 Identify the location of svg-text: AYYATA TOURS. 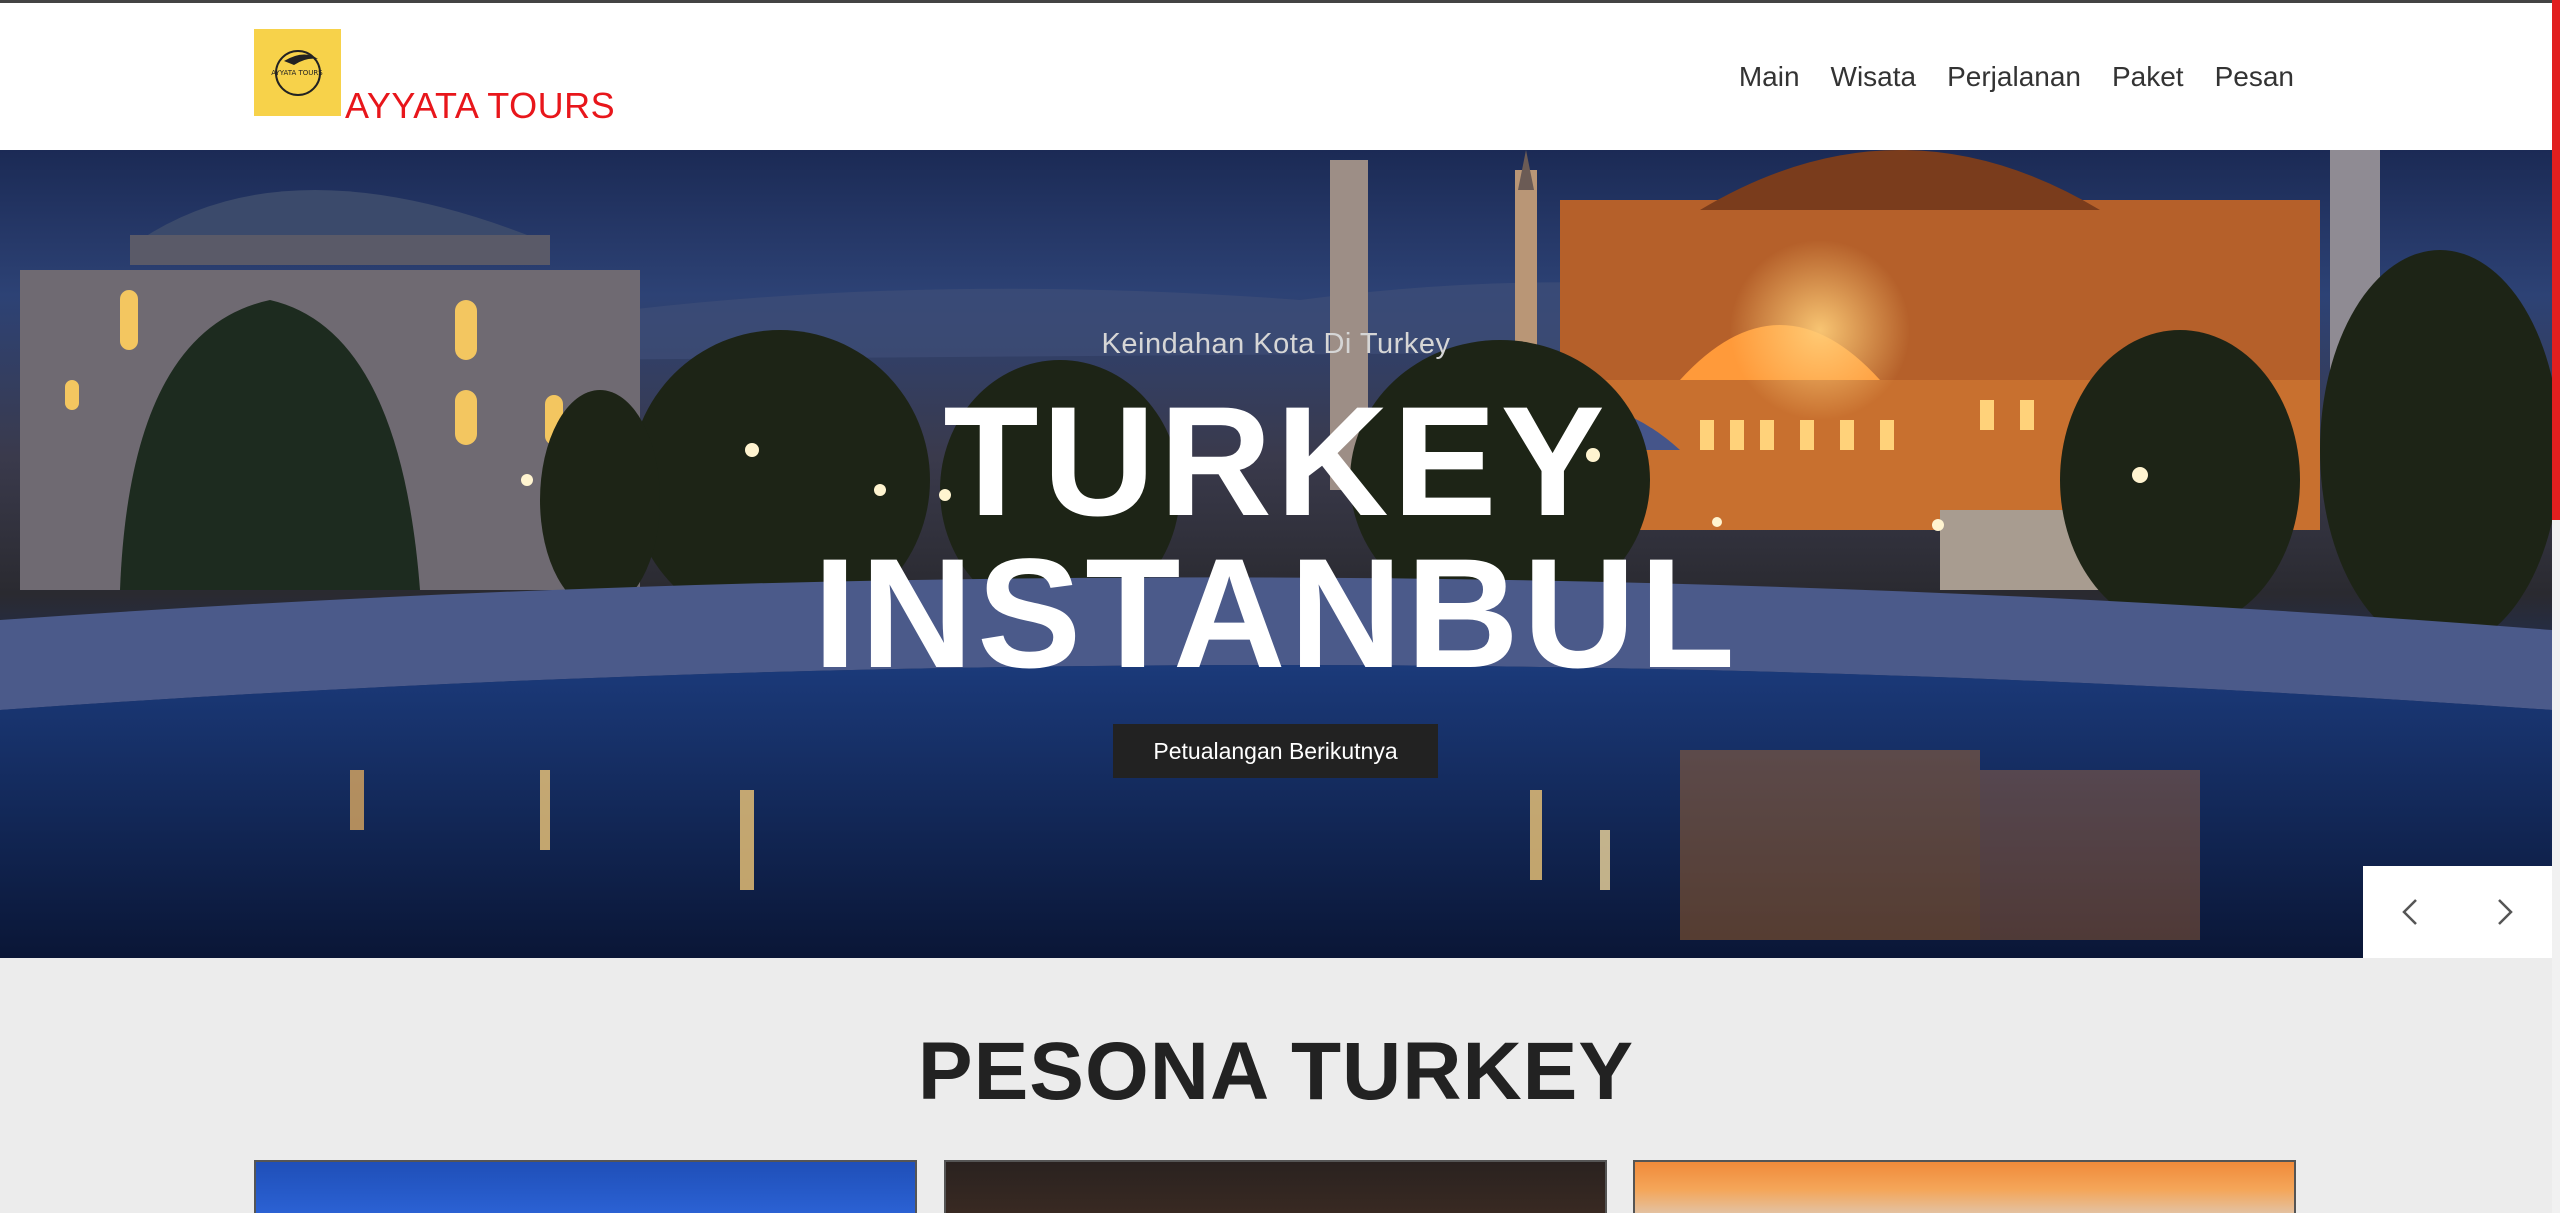
(297, 73).